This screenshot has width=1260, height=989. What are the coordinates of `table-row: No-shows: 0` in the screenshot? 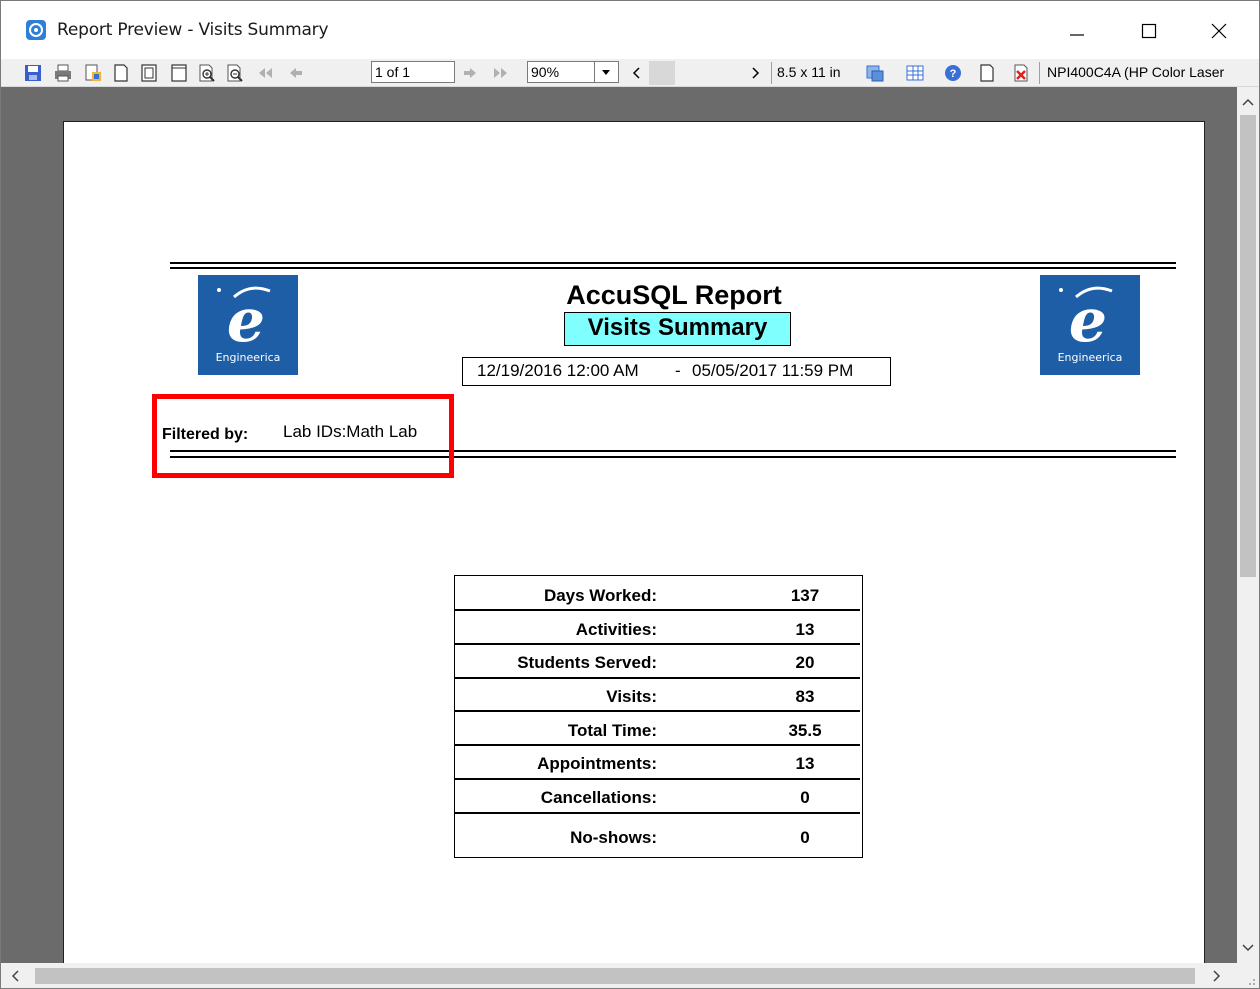 It's located at (657, 845).